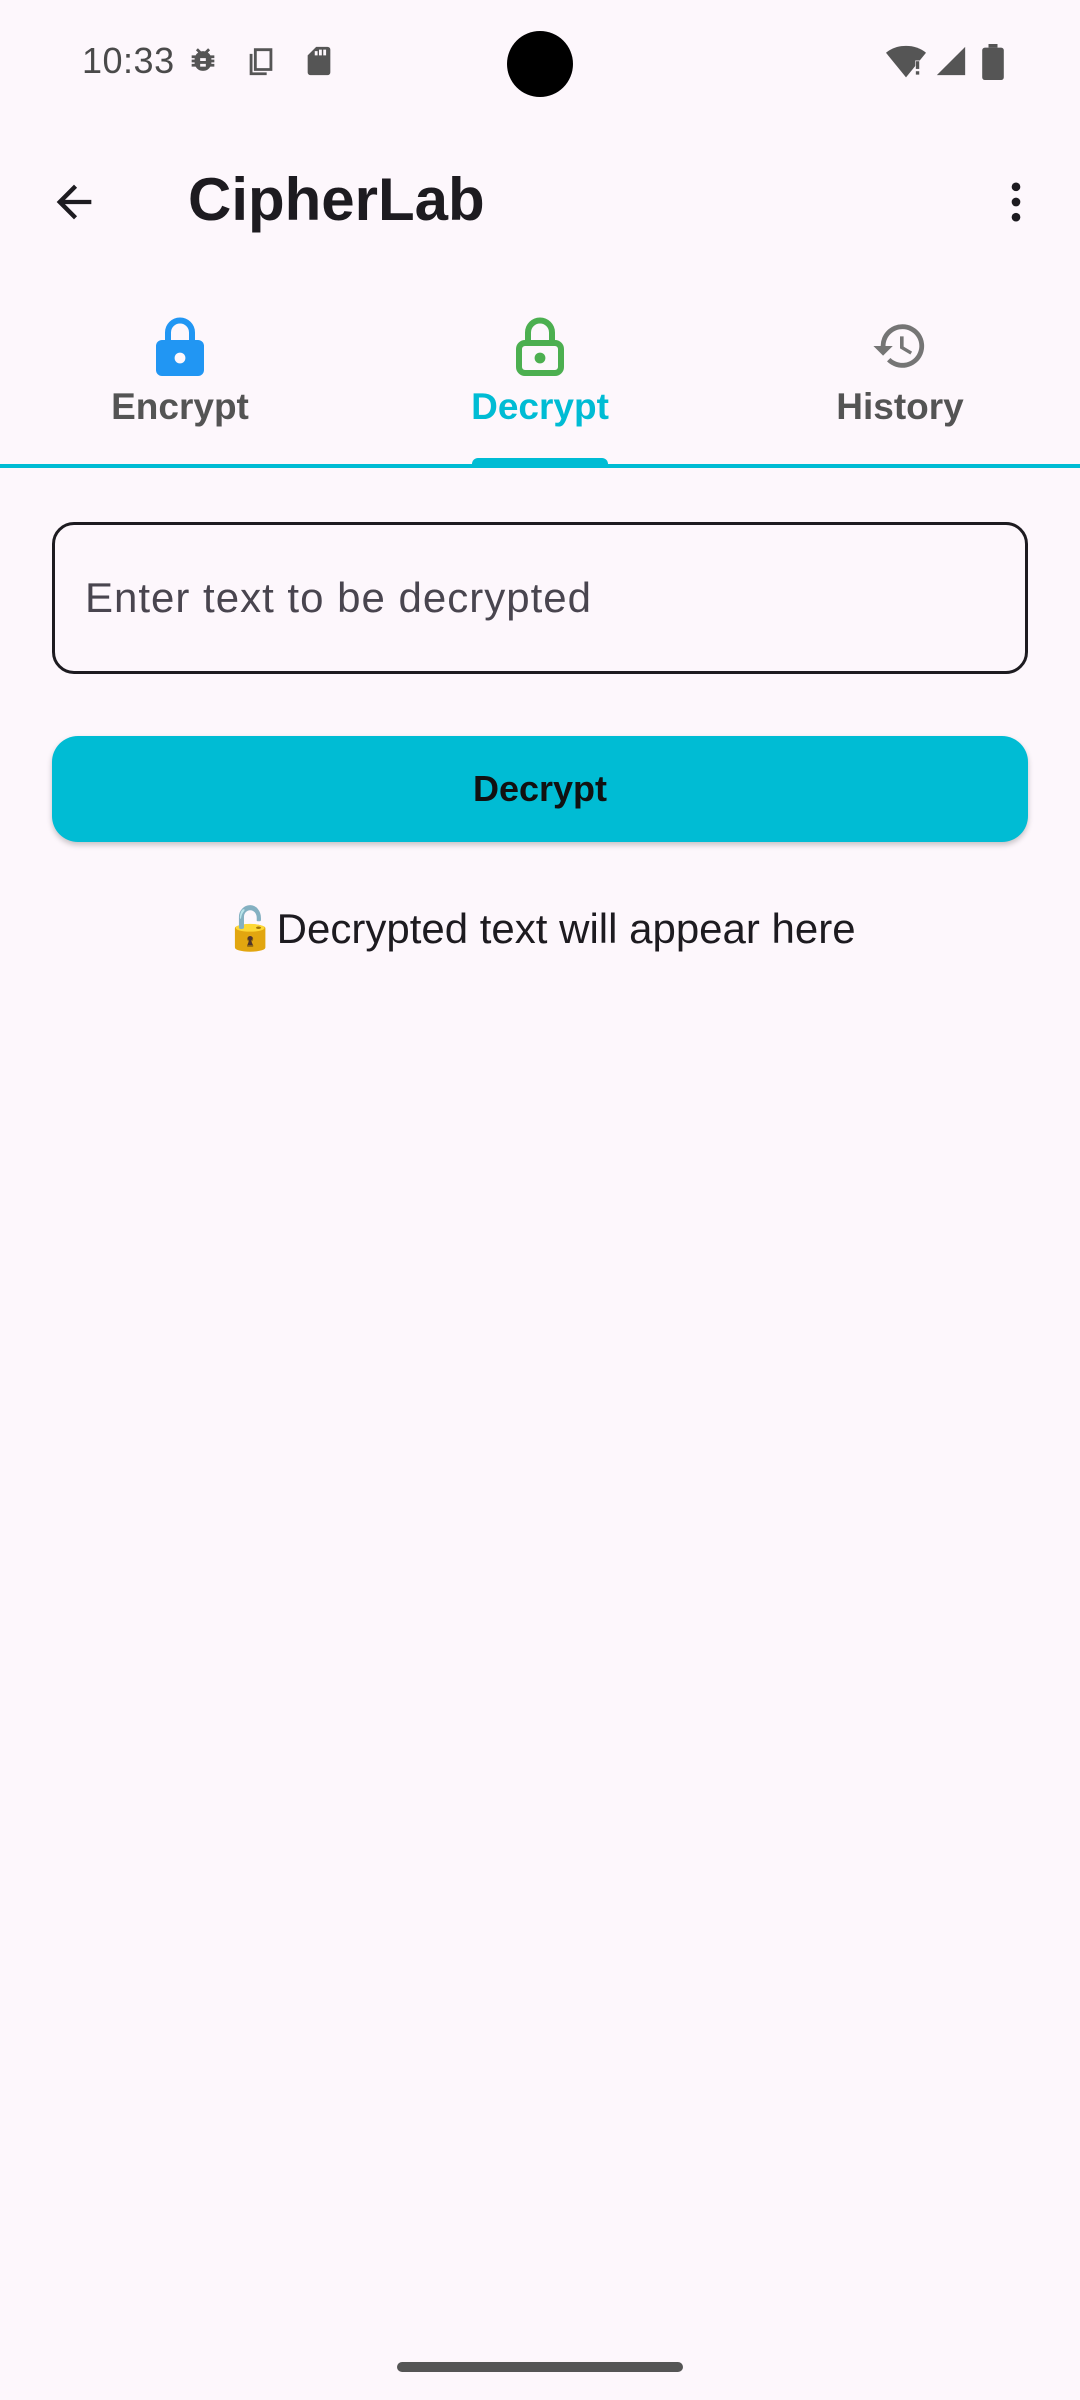 Image resolution: width=1080 pixels, height=2400 pixels. What do you see at coordinates (540, 598) in the screenshot?
I see `decrypt-input` at bounding box center [540, 598].